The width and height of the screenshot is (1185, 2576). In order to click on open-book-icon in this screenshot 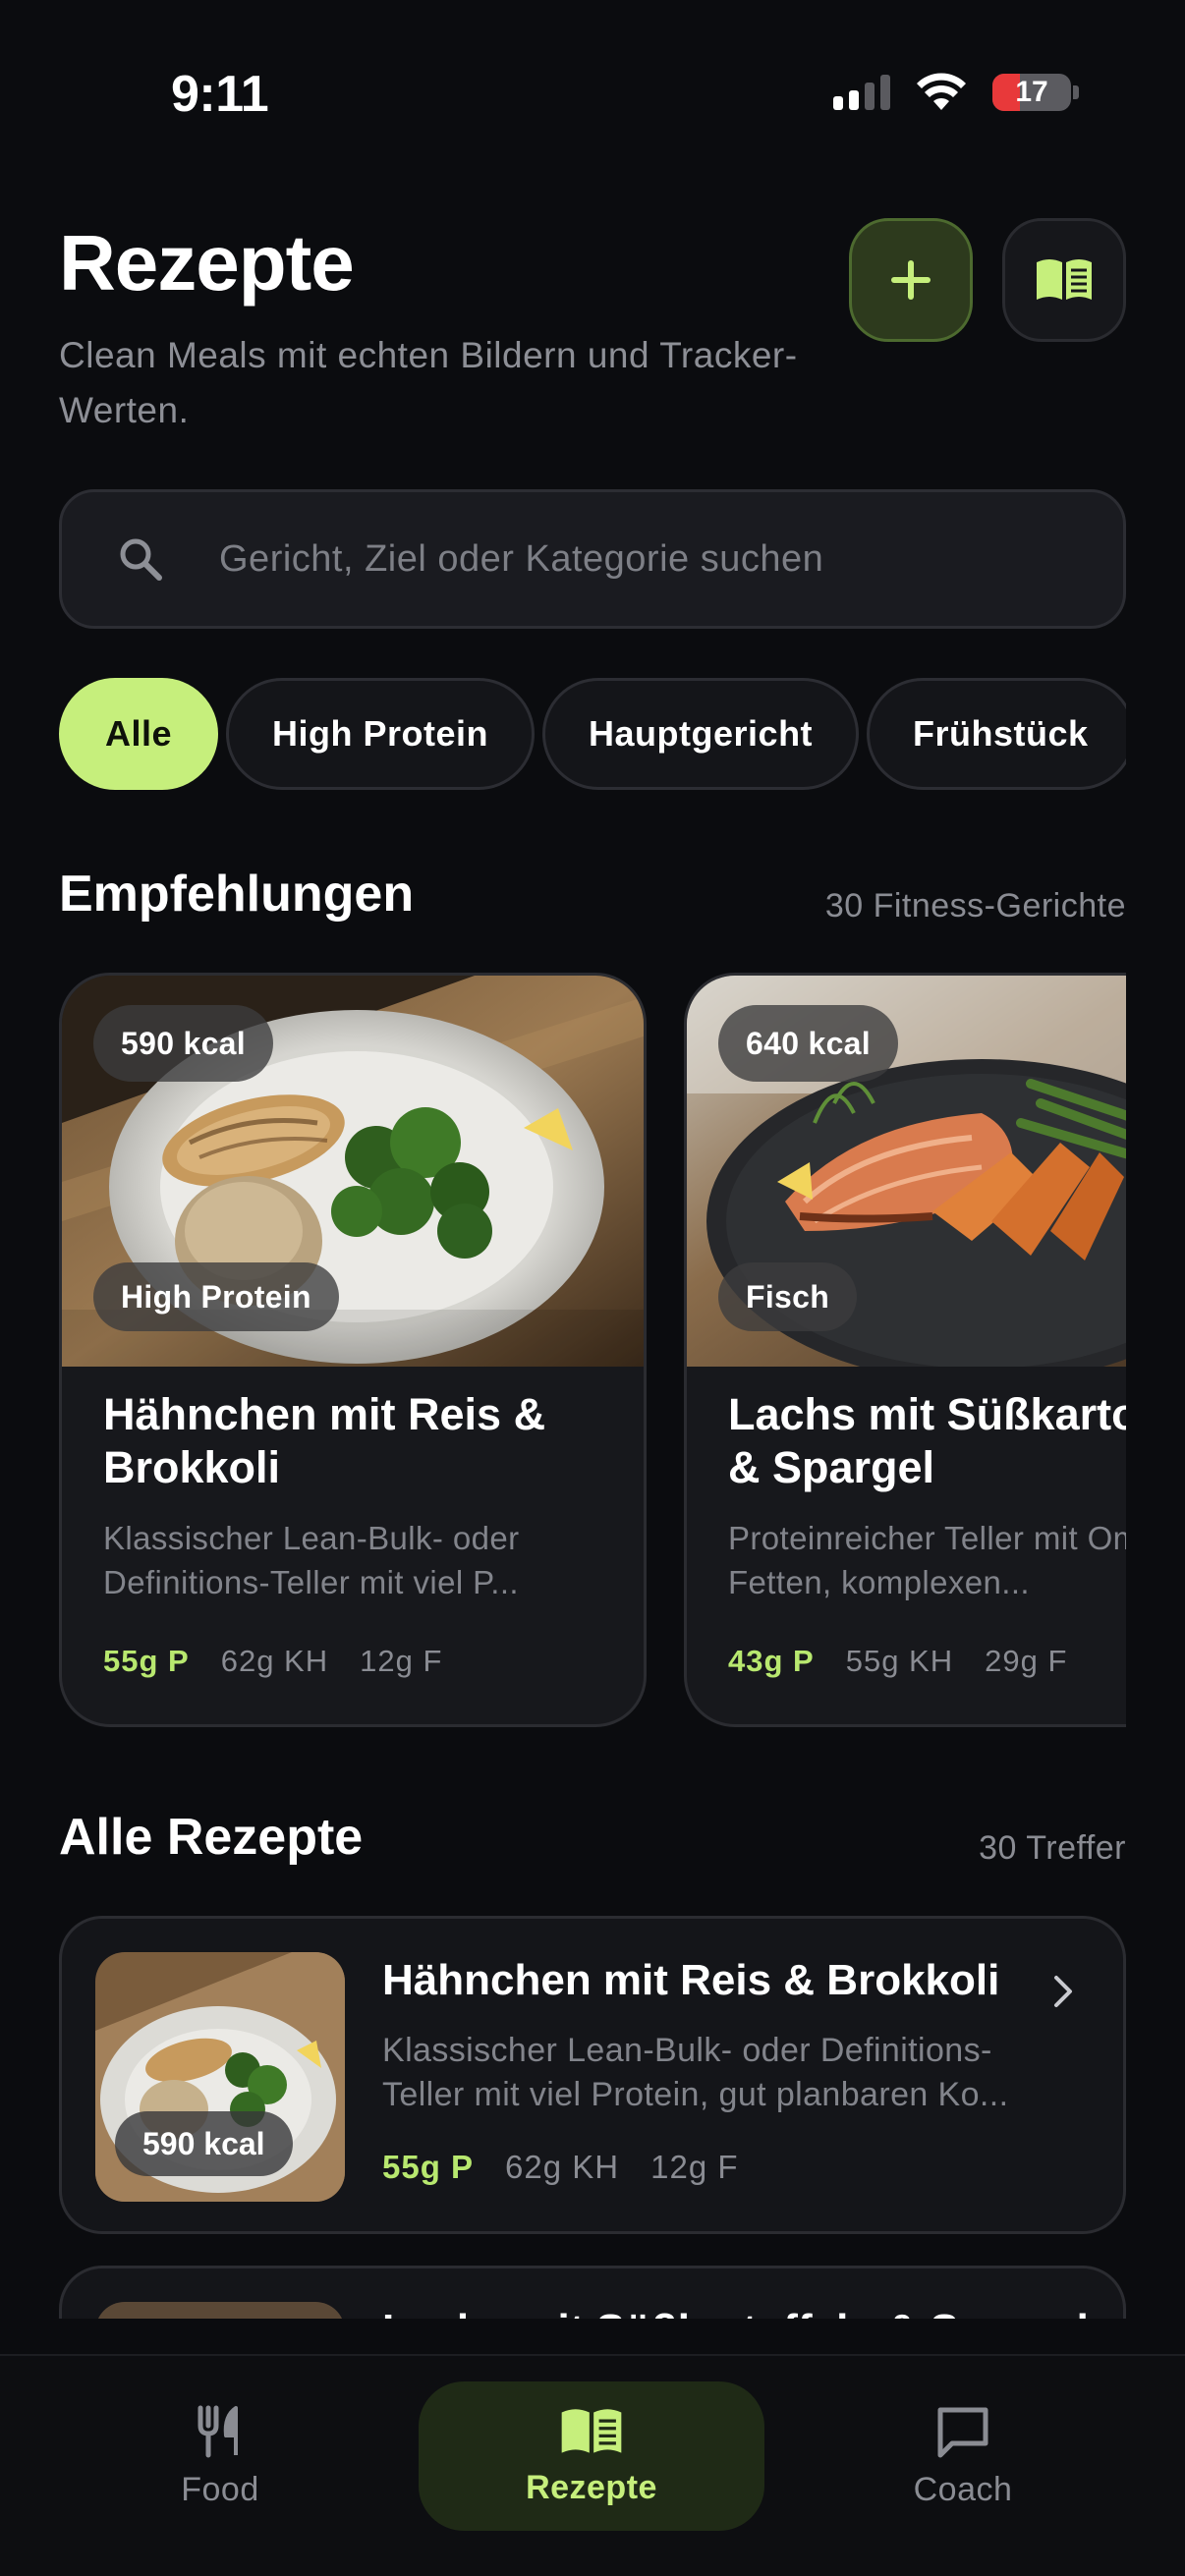, I will do `click(1065, 279)`.